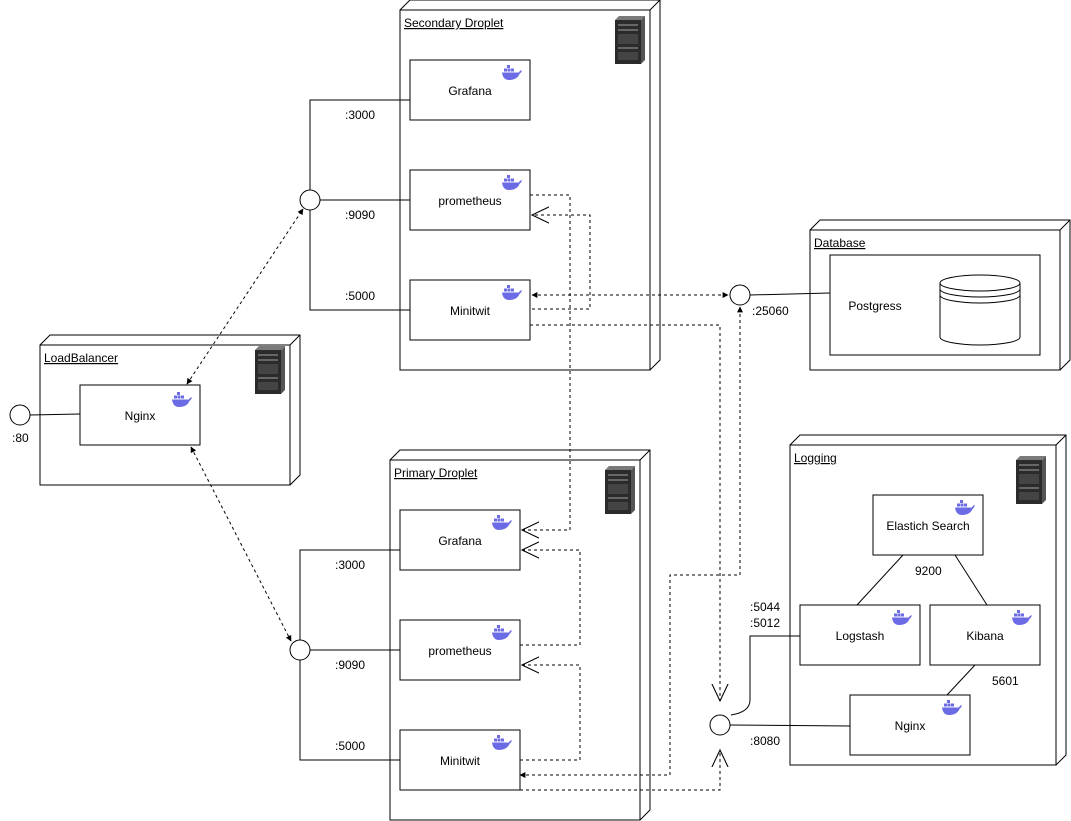 Image resolution: width=1071 pixels, height=821 pixels. I want to click on port-label: :25060, so click(770, 311).